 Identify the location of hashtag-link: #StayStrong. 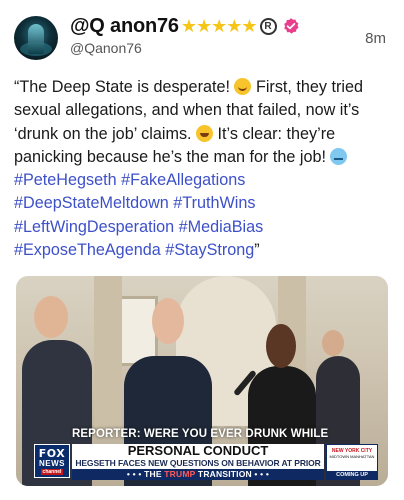
(209, 250).